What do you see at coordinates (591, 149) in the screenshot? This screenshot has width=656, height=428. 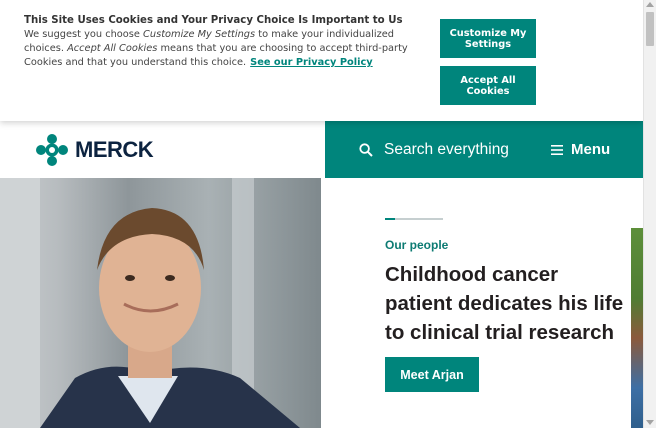 I see `menu-label: Menu` at bounding box center [591, 149].